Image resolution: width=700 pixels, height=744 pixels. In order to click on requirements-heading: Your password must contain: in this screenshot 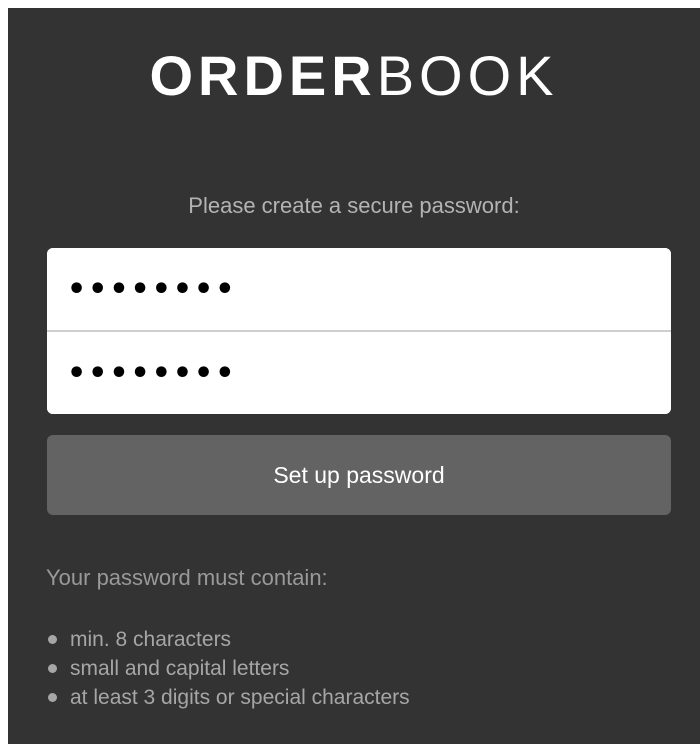, I will do `click(187, 577)`.